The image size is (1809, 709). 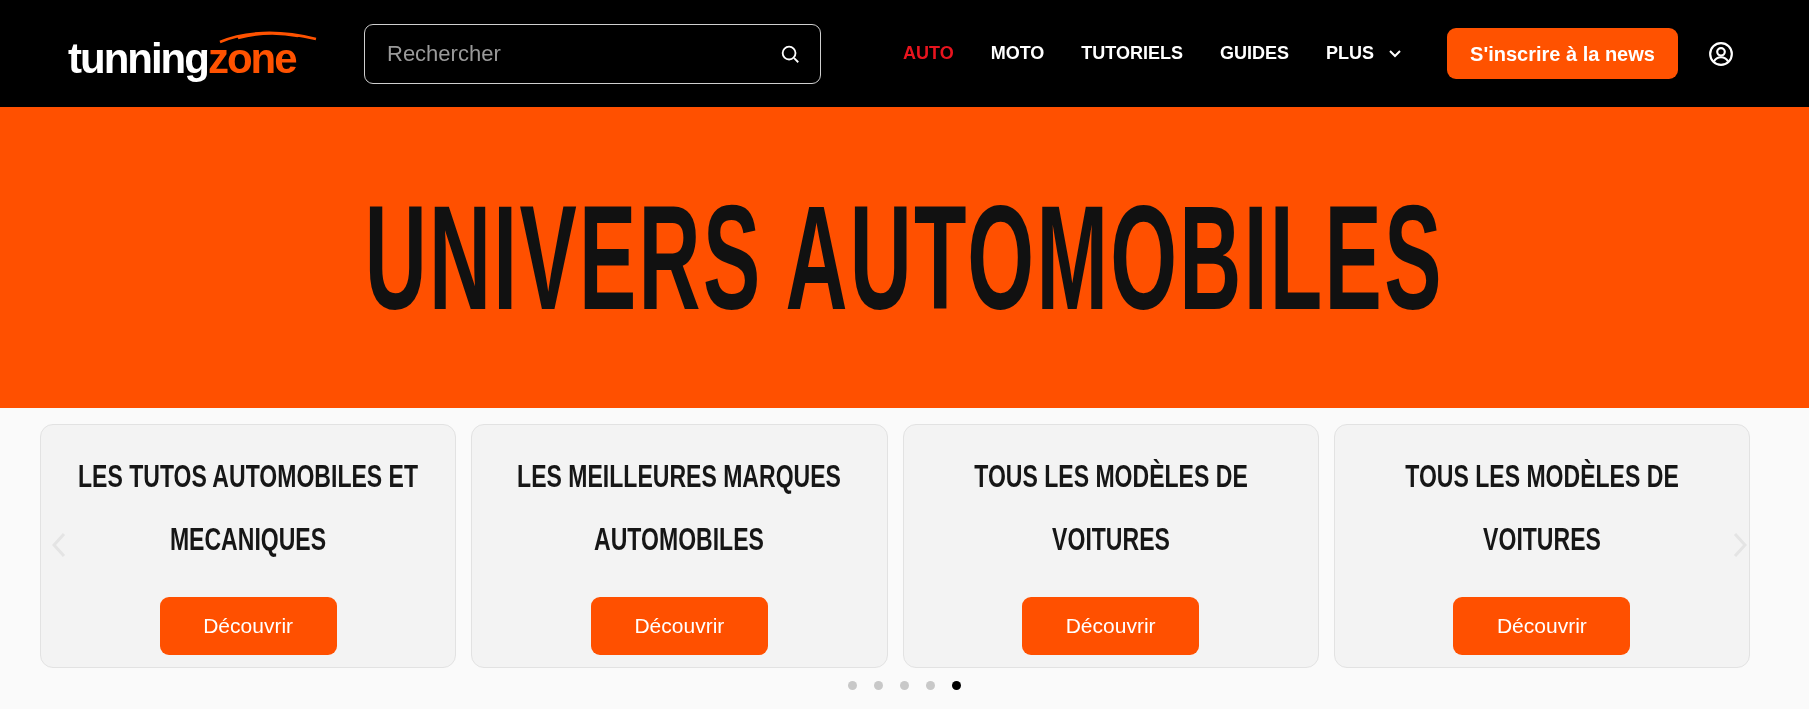 I want to click on logo-text: tunningzone, so click(x=182, y=60).